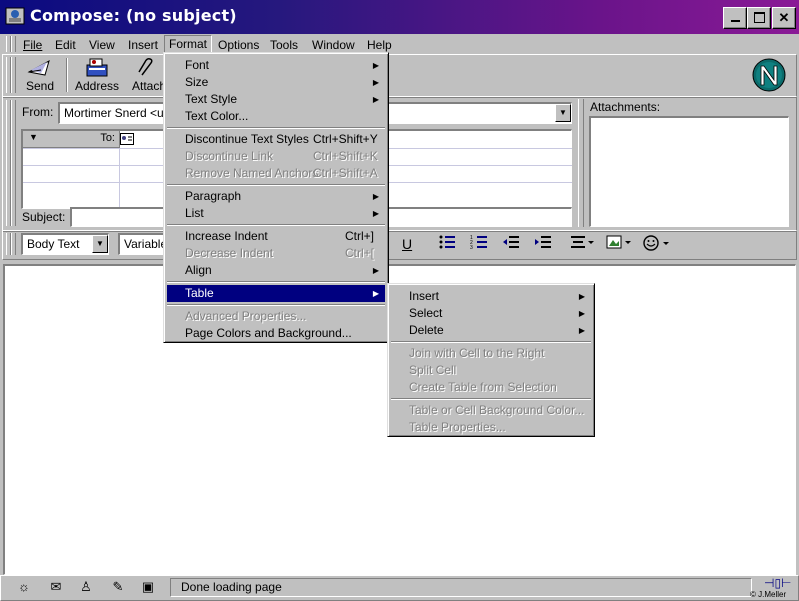 The height and width of the screenshot is (601, 799). What do you see at coordinates (399, 44) in the screenshot?
I see `menu-bar` at bounding box center [399, 44].